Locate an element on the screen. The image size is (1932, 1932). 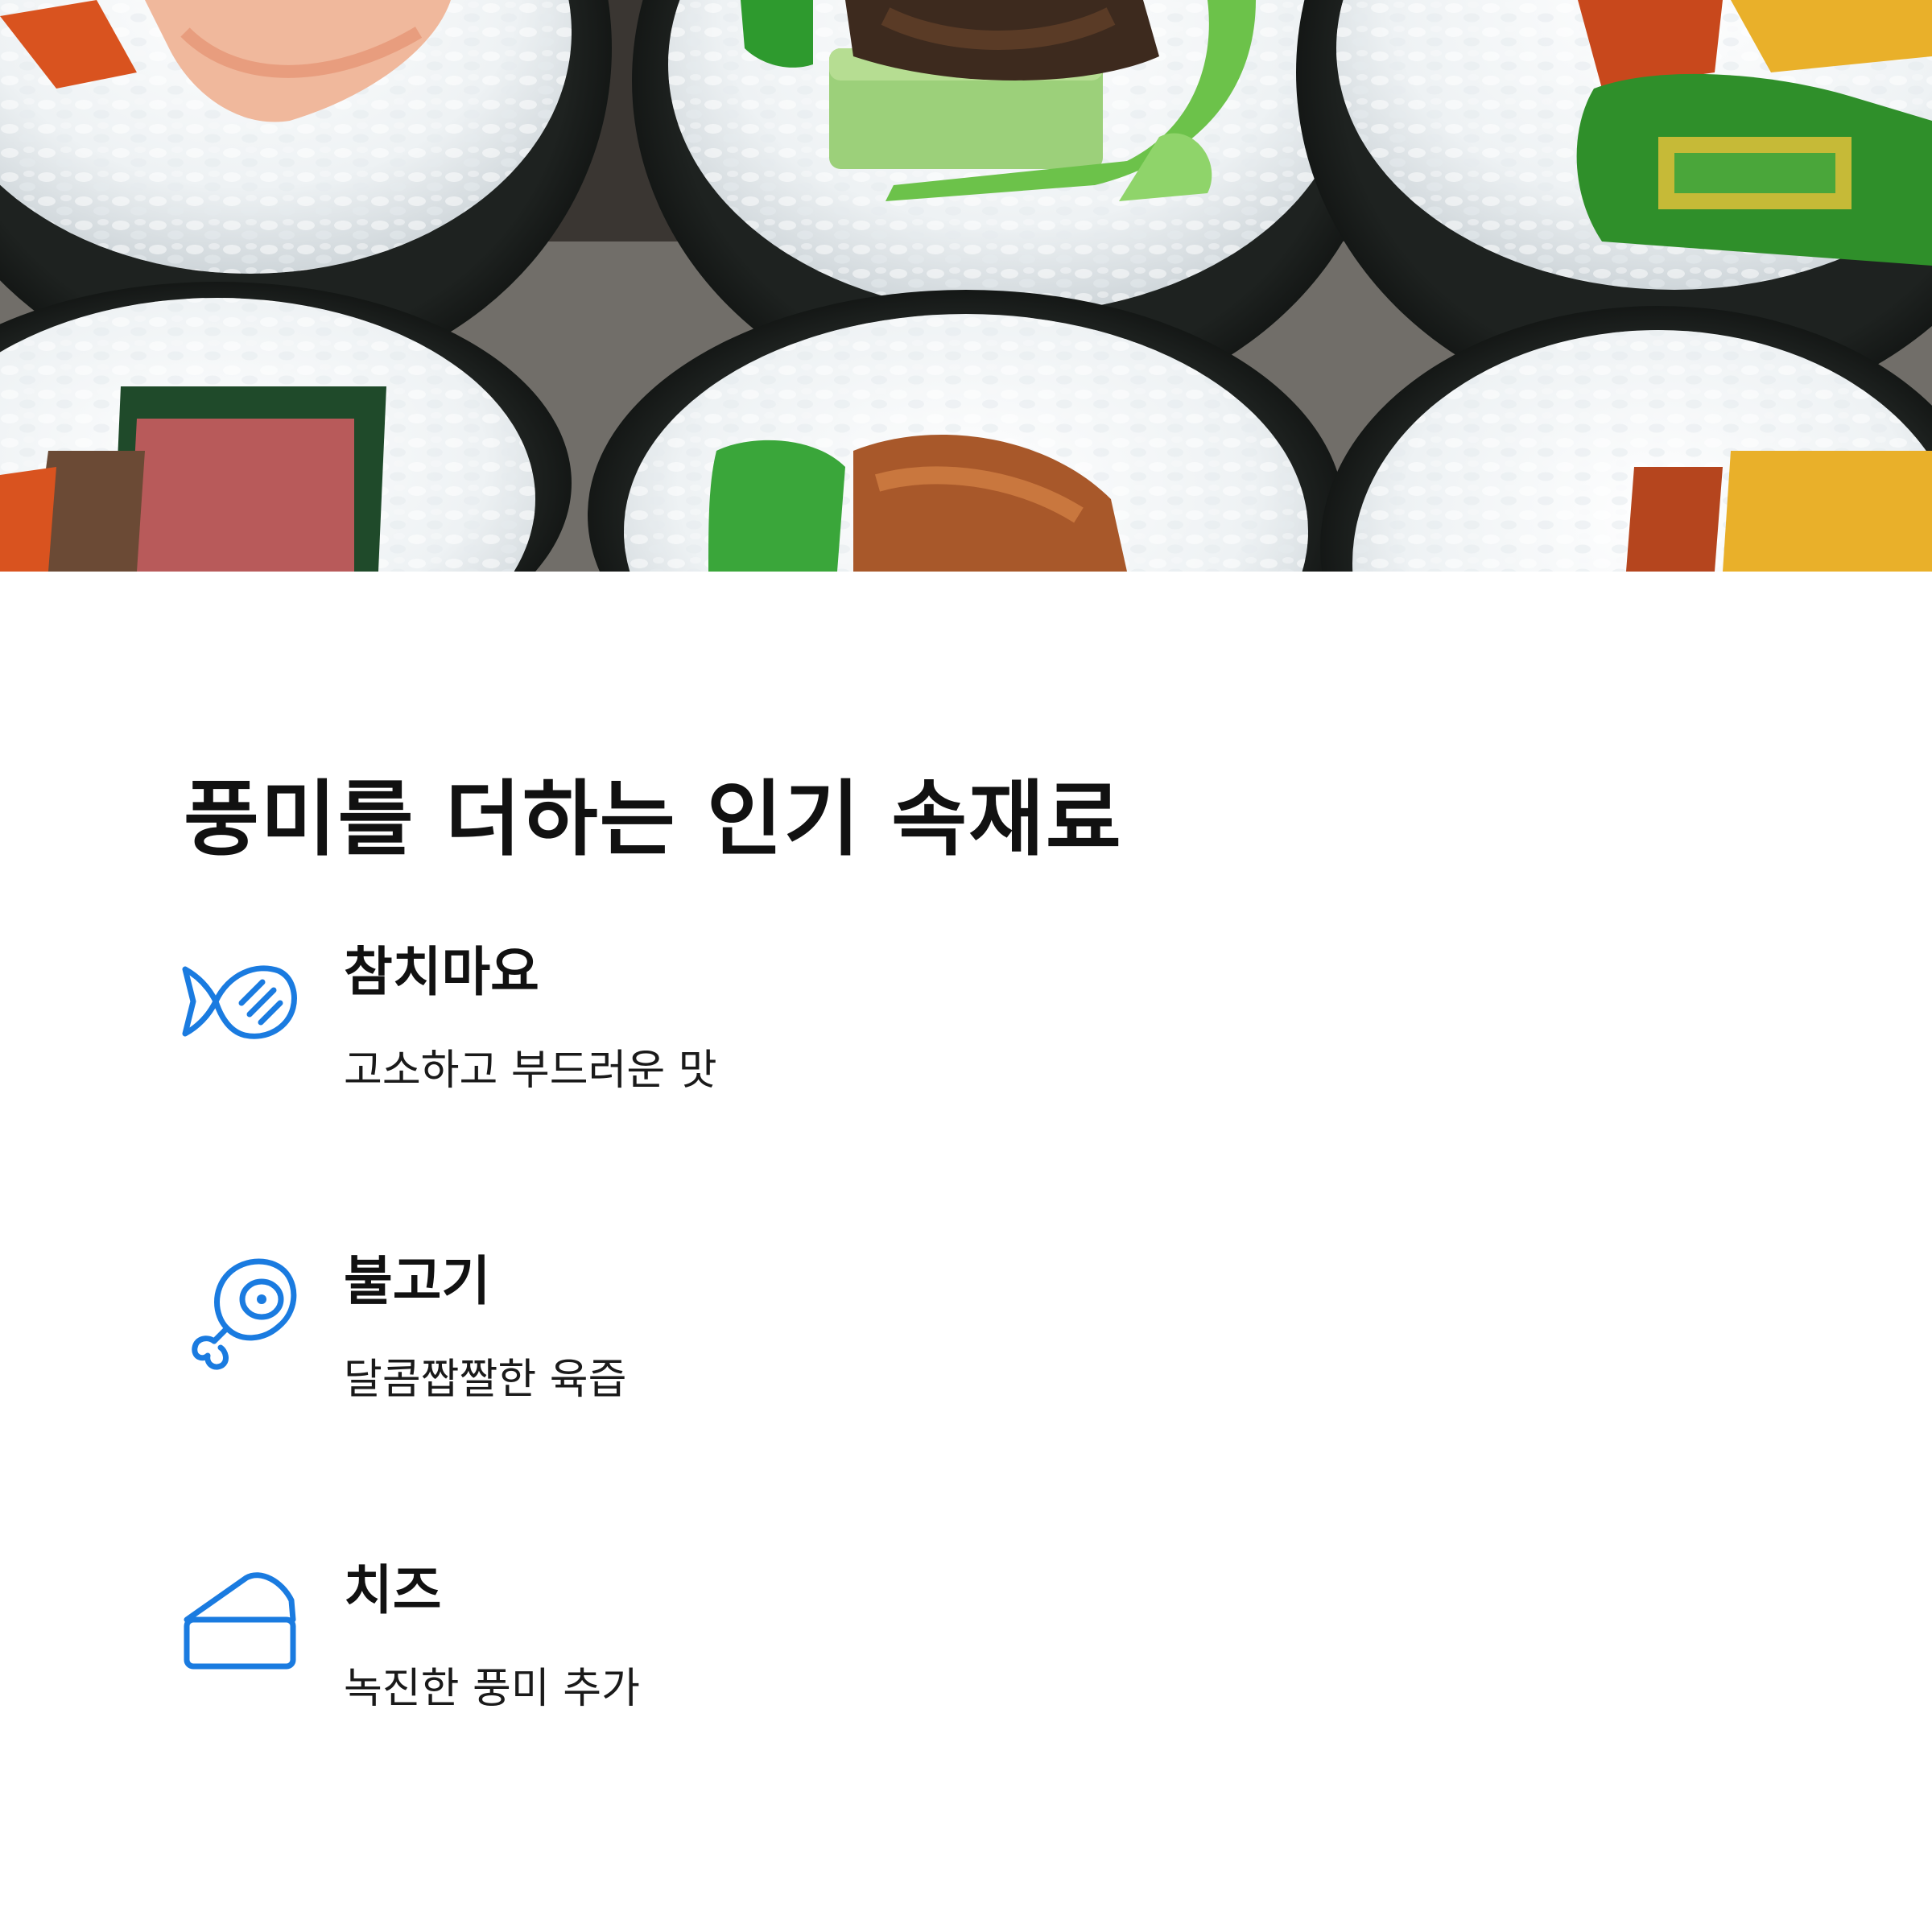
cheese-icon is located at coordinates (239, 1622).